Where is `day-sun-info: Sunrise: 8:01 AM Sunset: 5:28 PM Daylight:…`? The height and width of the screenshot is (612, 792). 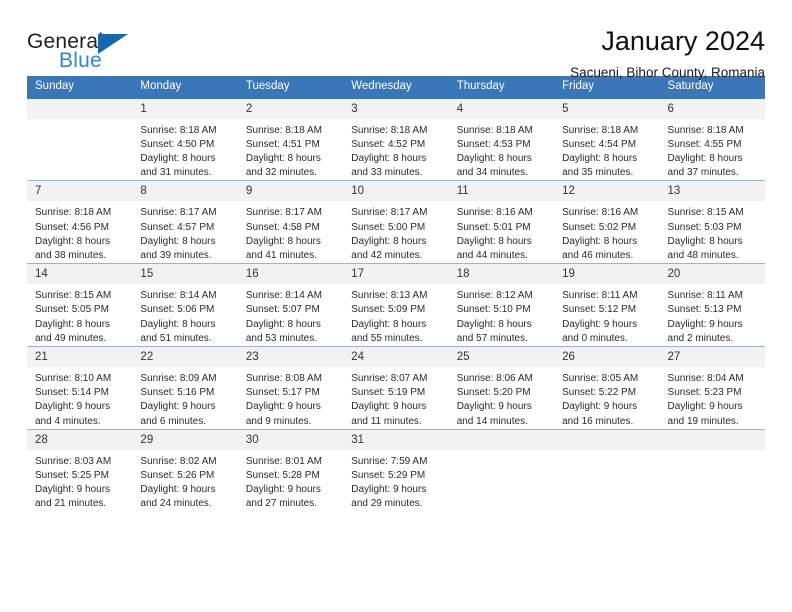 day-sun-info: Sunrise: 8:01 AM Sunset: 5:28 PM Daylight:… is located at coordinates (290, 481).